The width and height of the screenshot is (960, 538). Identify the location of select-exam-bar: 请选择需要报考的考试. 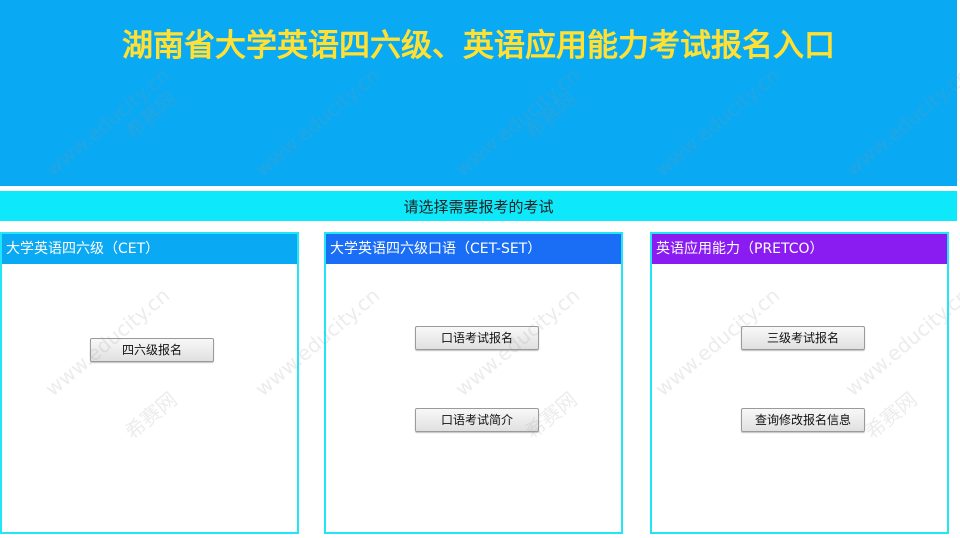
(478, 206).